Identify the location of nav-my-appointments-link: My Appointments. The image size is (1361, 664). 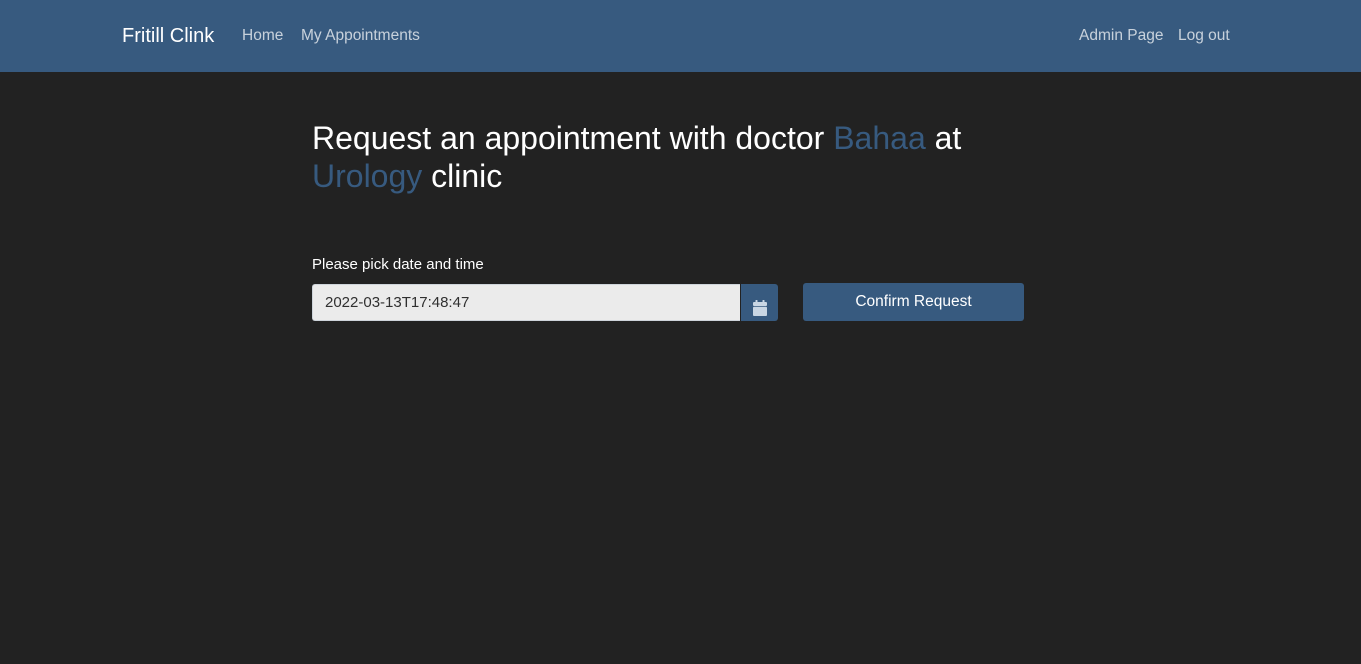
(360, 36).